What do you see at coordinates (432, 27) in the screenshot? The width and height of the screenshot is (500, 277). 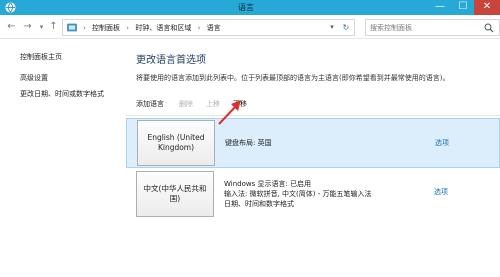 I see `search-box: 搜索控制面板` at bounding box center [432, 27].